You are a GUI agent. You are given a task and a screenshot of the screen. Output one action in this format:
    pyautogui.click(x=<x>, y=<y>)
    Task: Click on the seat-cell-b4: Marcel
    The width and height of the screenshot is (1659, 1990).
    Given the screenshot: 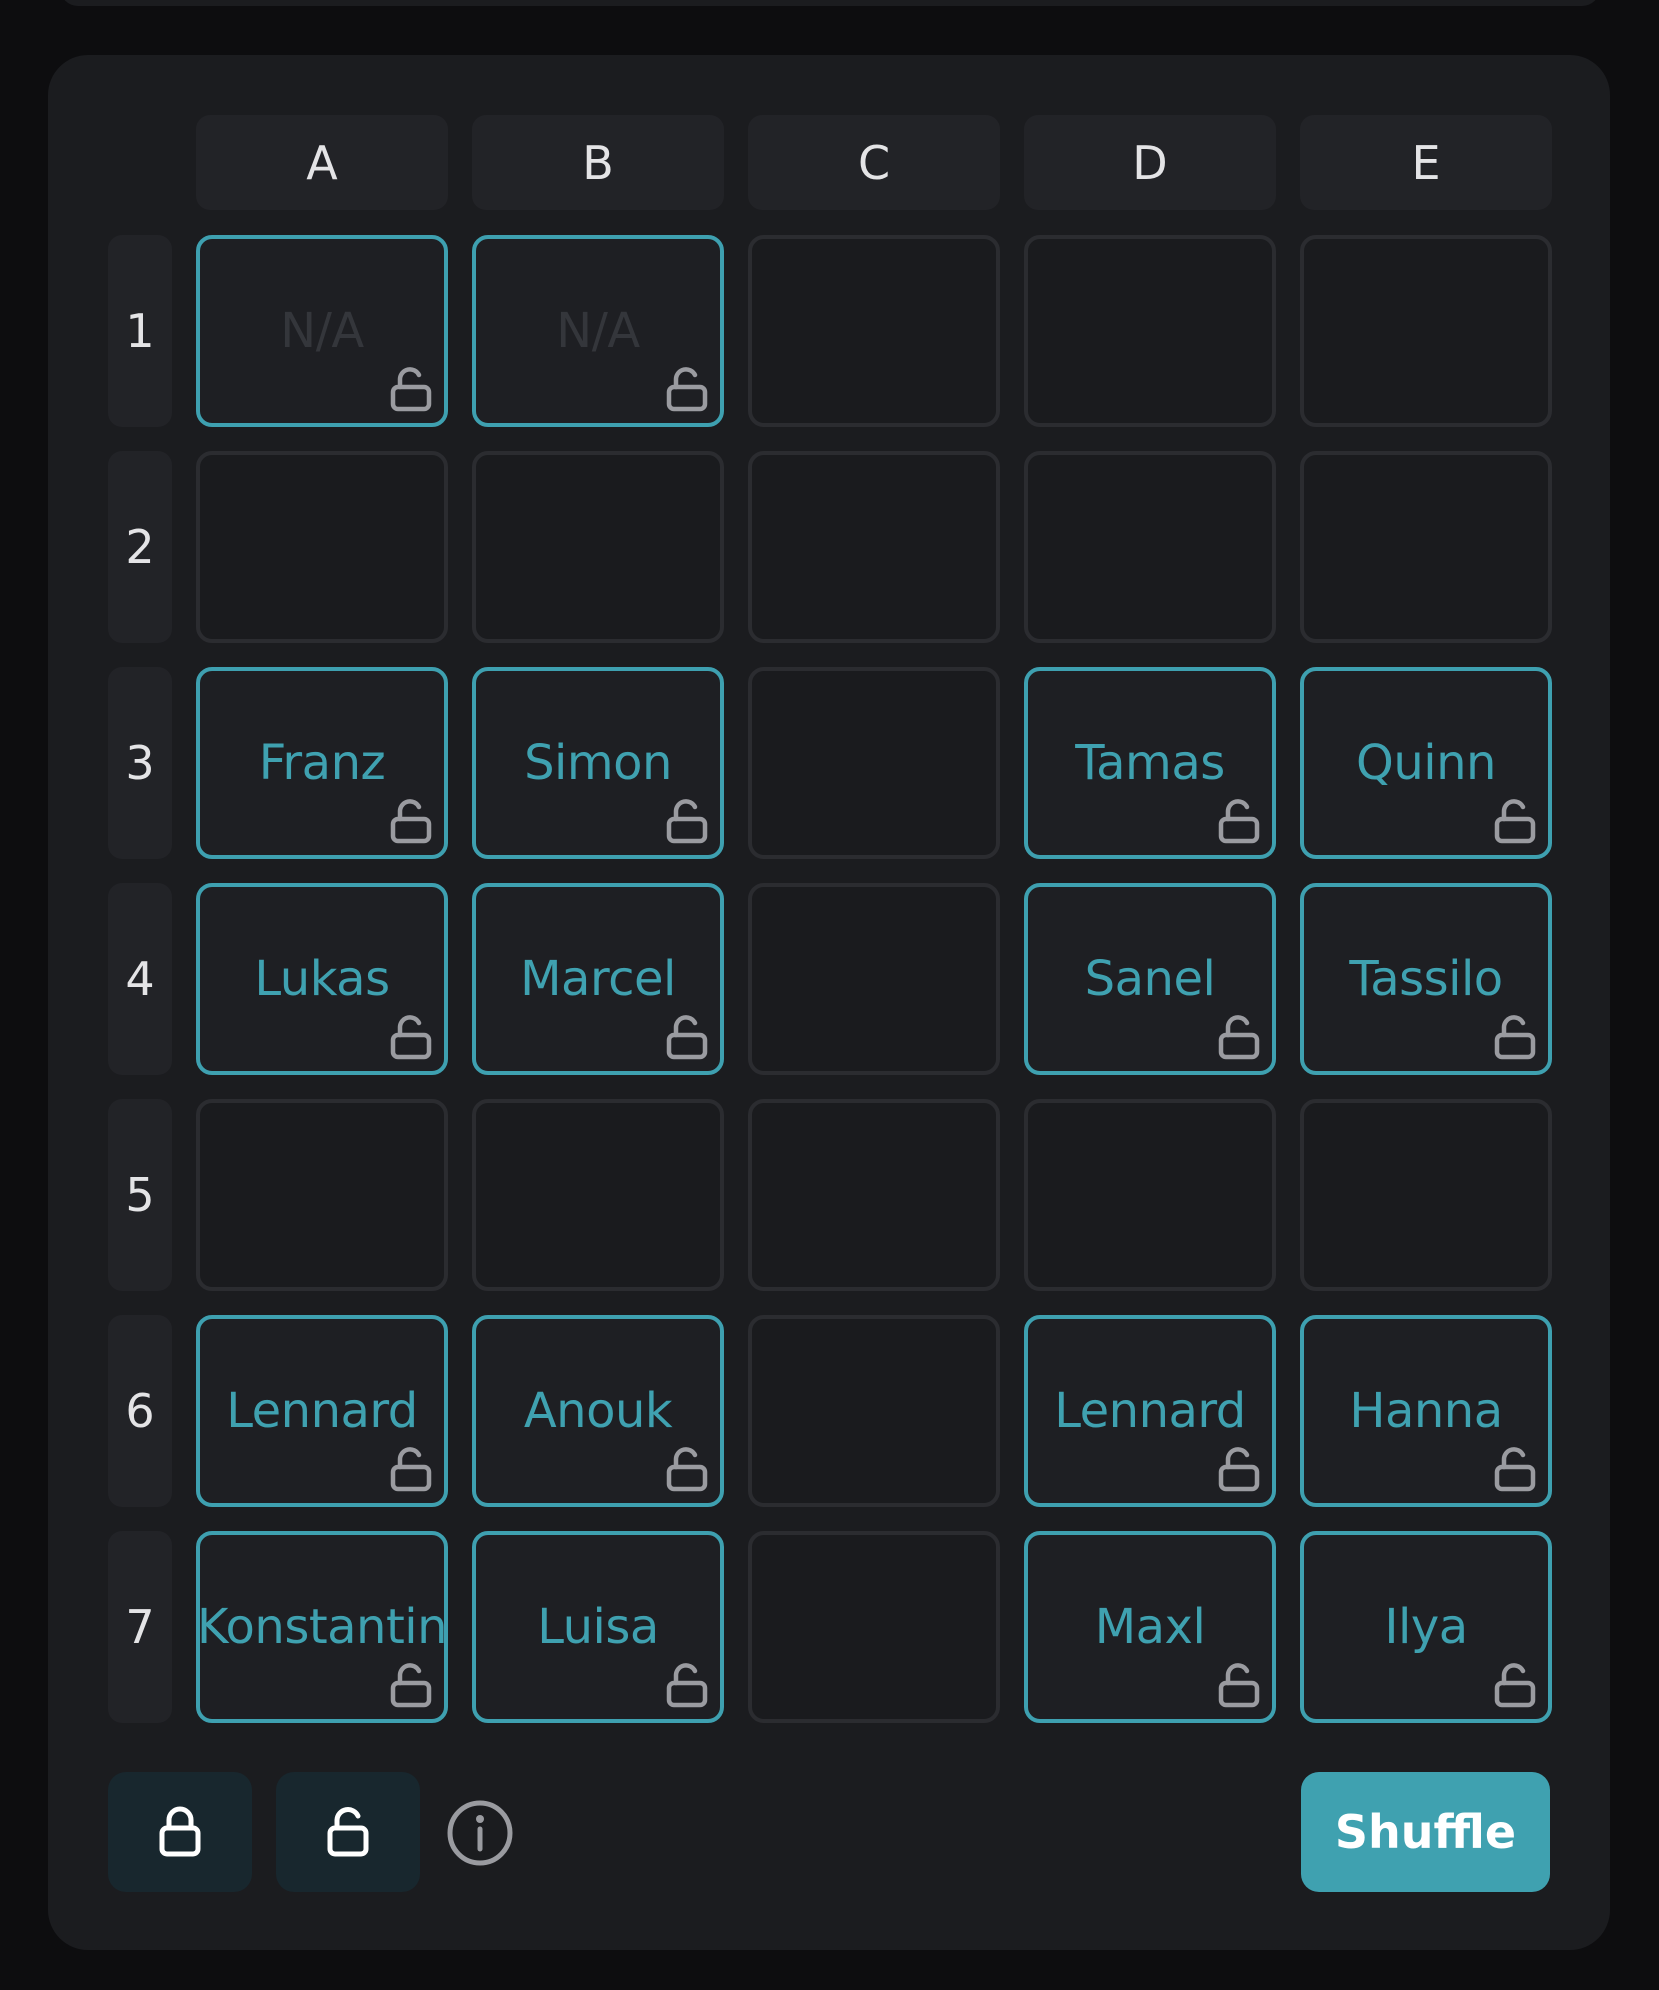 What is the action you would take?
    pyautogui.click(x=598, y=979)
    